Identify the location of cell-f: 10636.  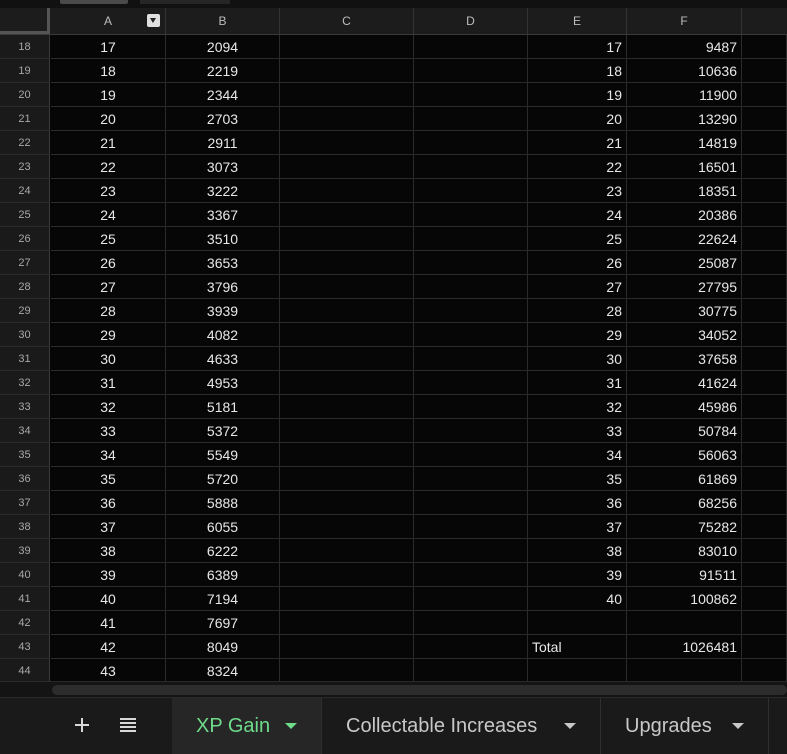
(684, 71).